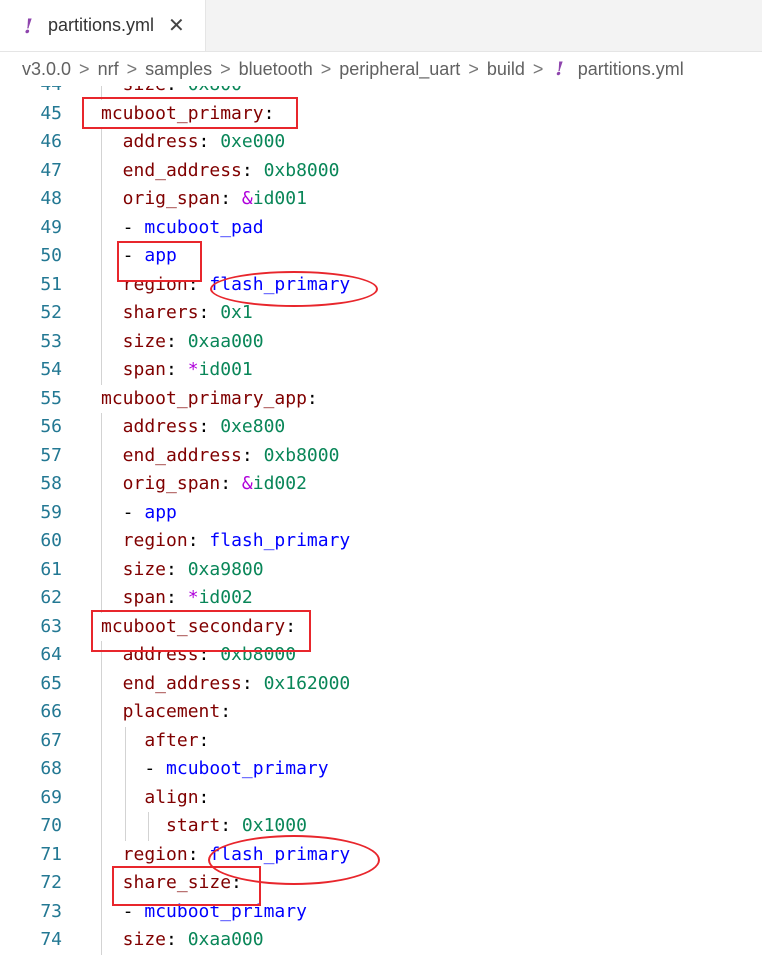 The width and height of the screenshot is (762, 957). Describe the element at coordinates (178, 69) in the screenshot. I see `breadcrumb-item-samples: samples` at that location.